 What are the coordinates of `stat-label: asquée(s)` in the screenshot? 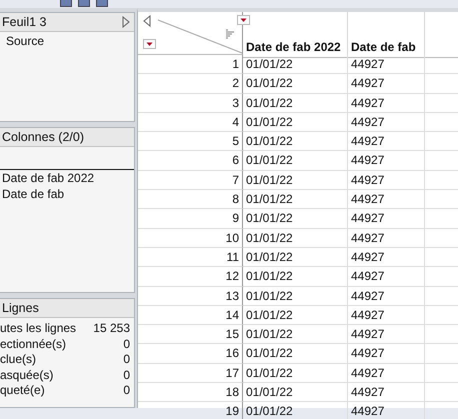 It's located at (27, 375).